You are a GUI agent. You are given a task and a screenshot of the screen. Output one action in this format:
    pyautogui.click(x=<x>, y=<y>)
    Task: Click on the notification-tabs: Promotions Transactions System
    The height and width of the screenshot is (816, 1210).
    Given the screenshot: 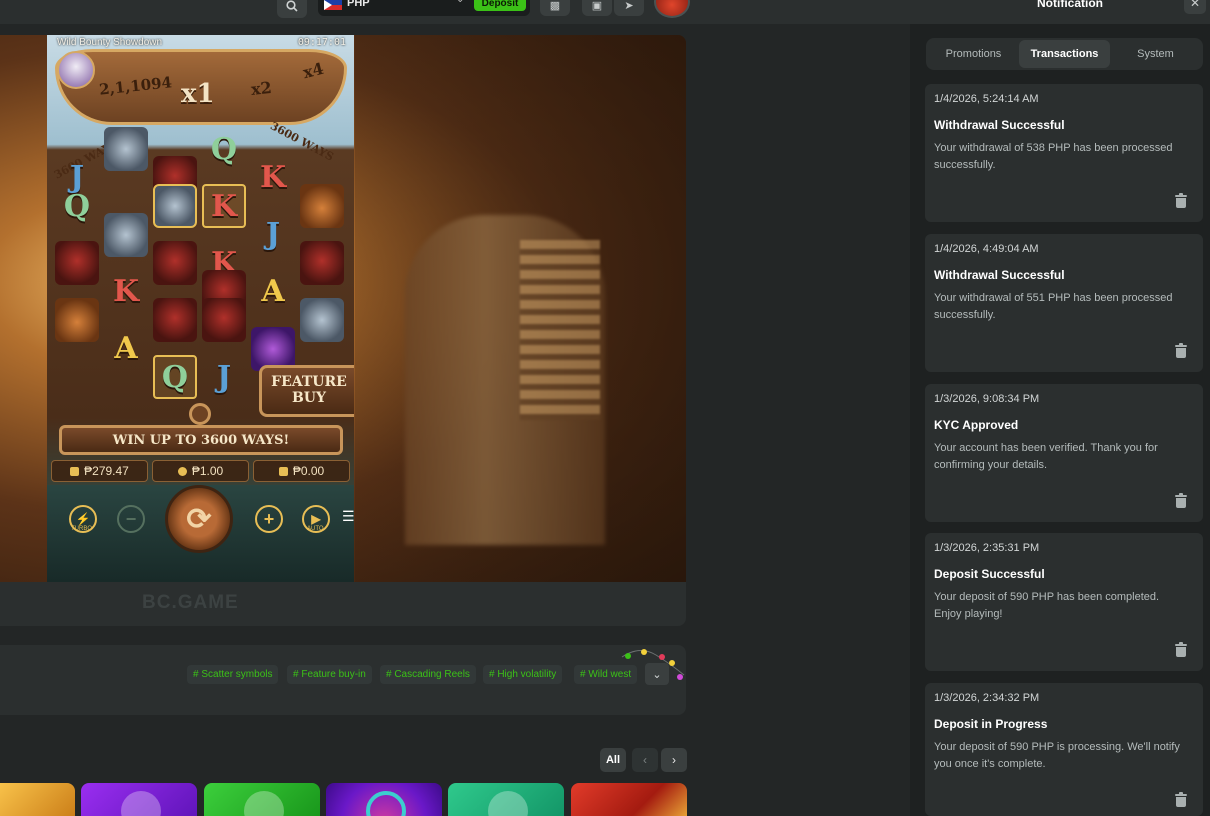 What is the action you would take?
    pyautogui.click(x=1064, y=54)
    